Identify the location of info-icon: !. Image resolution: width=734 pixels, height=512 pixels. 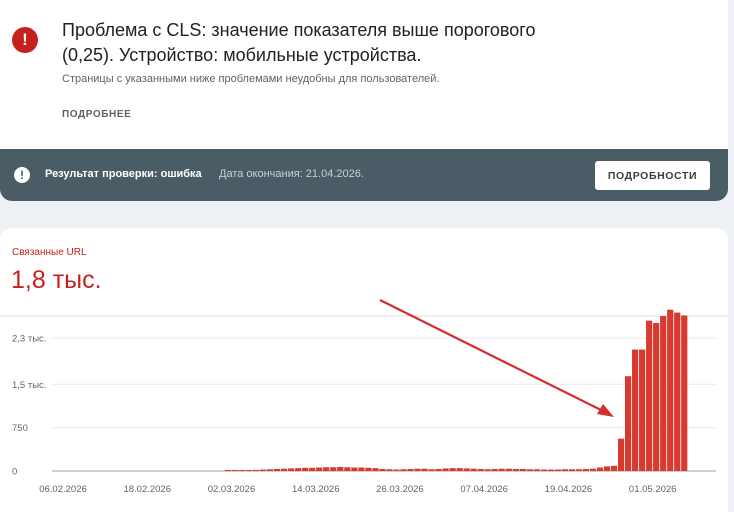
(22, 175).